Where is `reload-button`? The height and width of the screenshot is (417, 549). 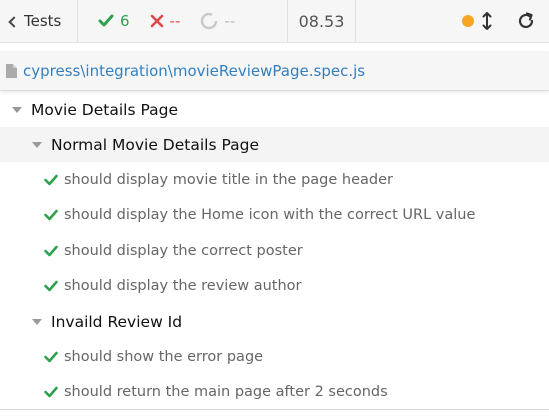 reload-button is located at coordinates (526, 21).